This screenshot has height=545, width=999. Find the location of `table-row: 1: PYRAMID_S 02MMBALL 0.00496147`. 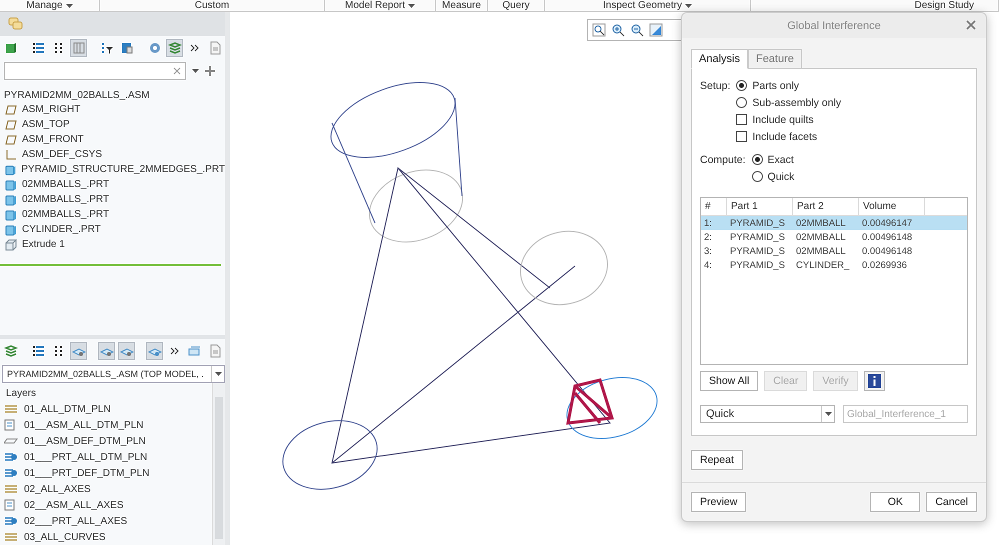

table-row: 1: PYRAMID_S 02MMBALL 0.00496147 is located at coordinates (834, 223).